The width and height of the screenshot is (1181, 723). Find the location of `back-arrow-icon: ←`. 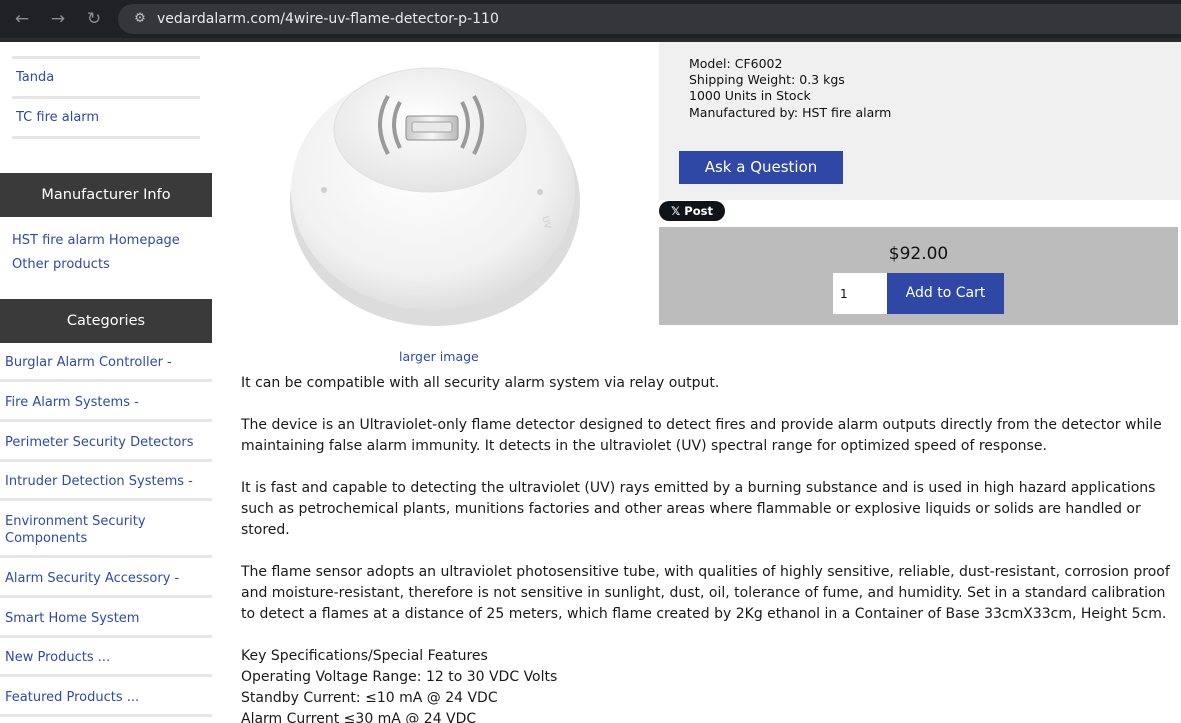

back-arrow-icon: ← is located at coordinates (22, 19).